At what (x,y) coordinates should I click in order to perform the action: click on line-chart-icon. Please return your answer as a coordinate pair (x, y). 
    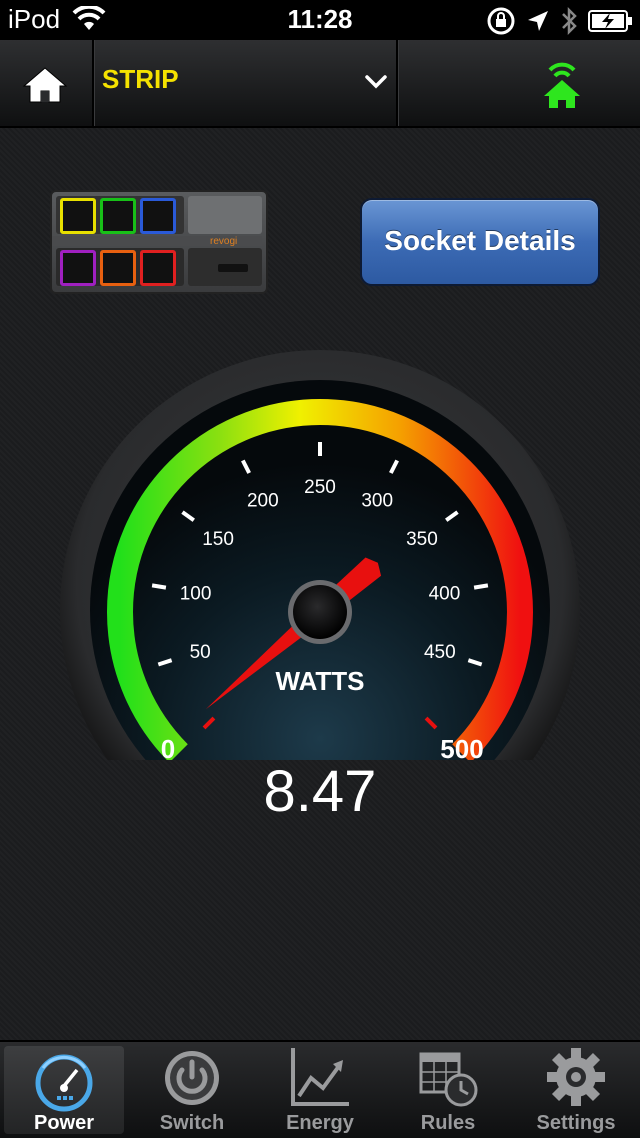
    Looking at the image, I should click on (320, 1077).